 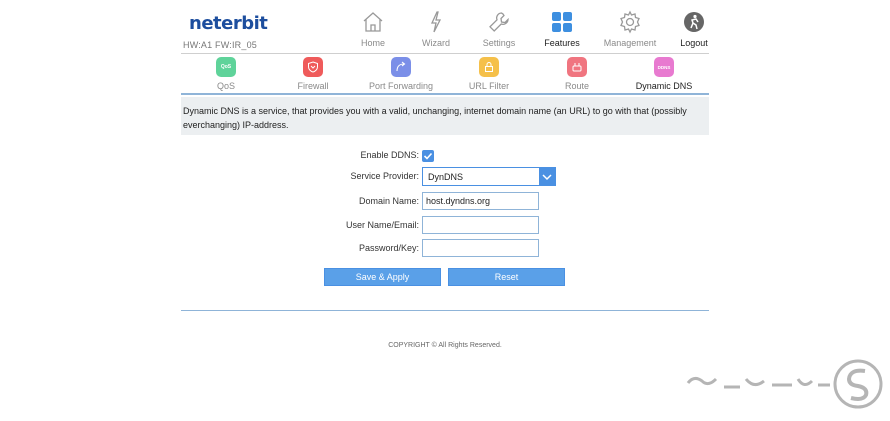 What do you see at coordinates (489, 67) in the screenshot?
I see `url-filter-icon` at bounding box center [489, 67].